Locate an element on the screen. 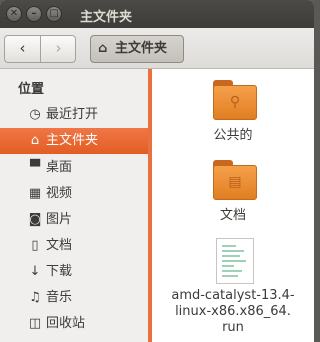  back-button: ‹ is located at coordinates (22, 49).